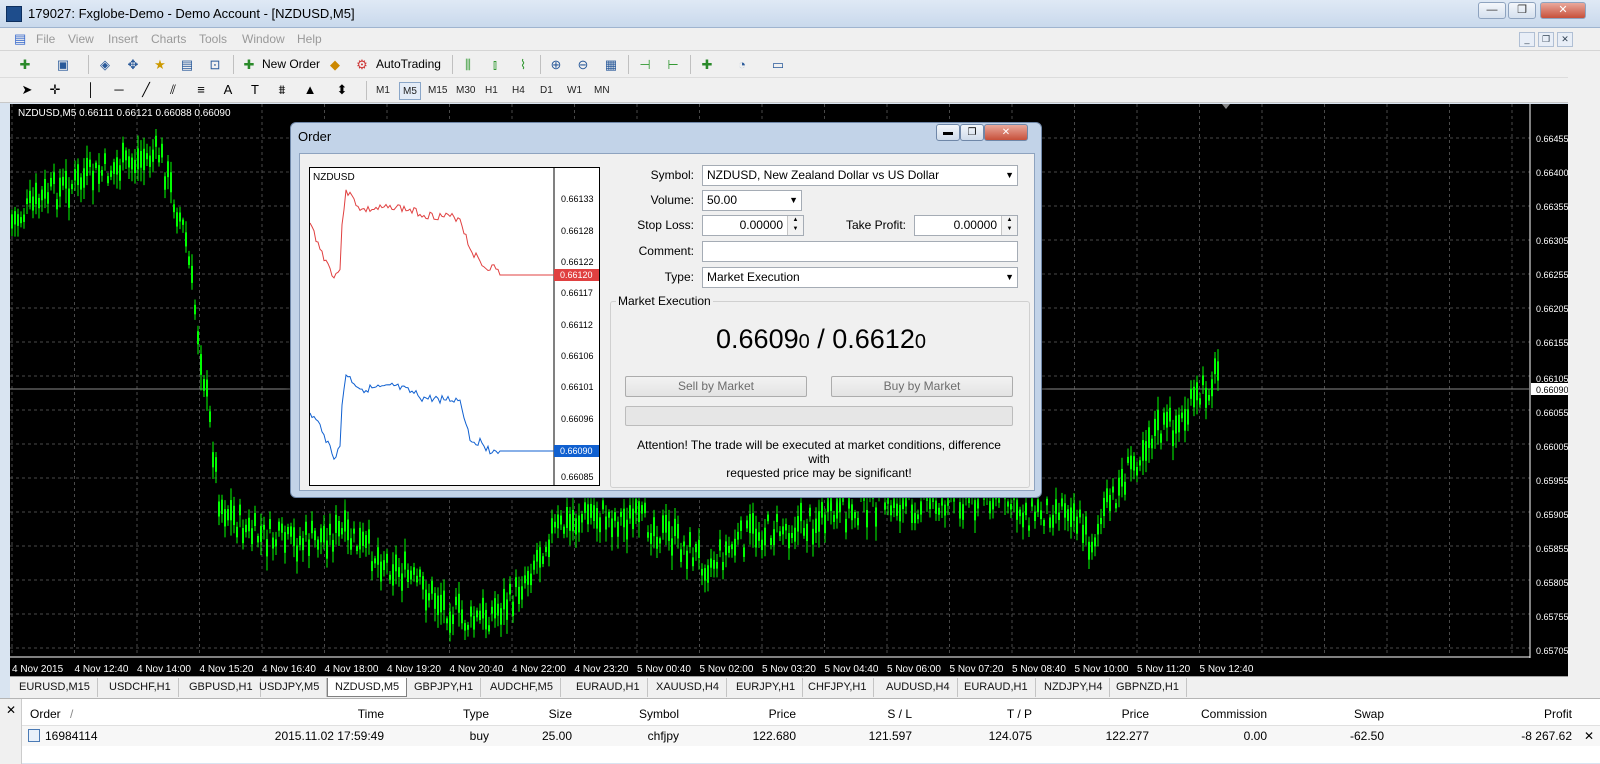  Describe the element at coordinates (860, 251) in the screenshot. I see `comment-input` at that location.